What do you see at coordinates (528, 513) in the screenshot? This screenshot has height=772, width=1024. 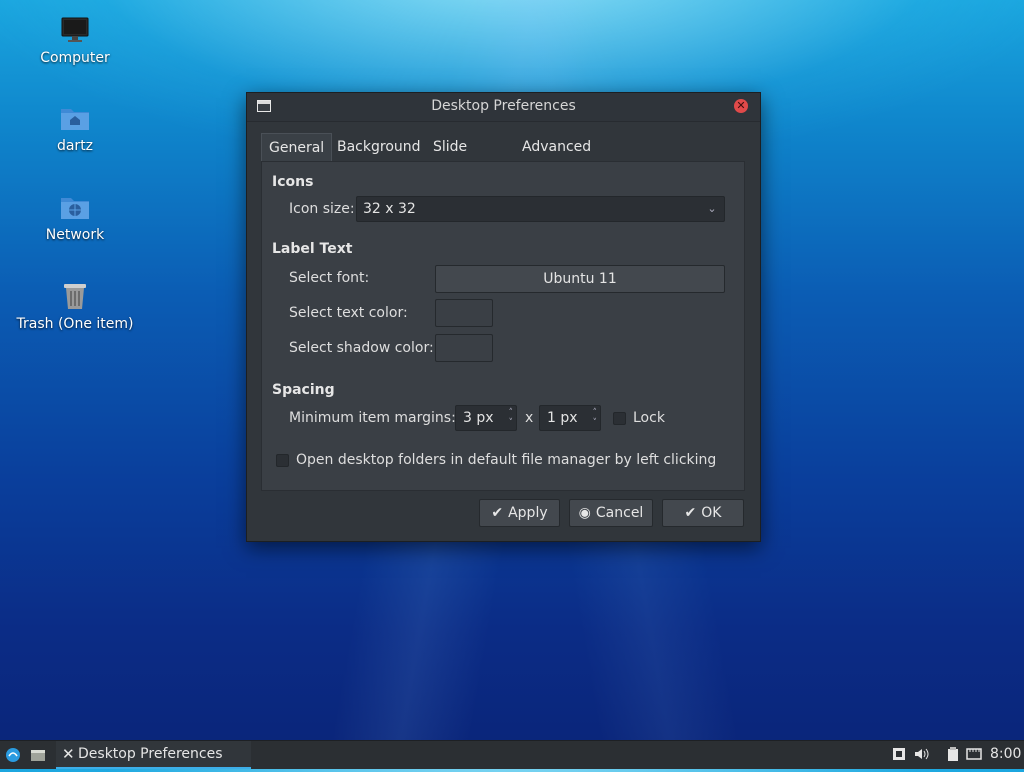 I see `apply-label: Apply` at bounding box center [528, 513].